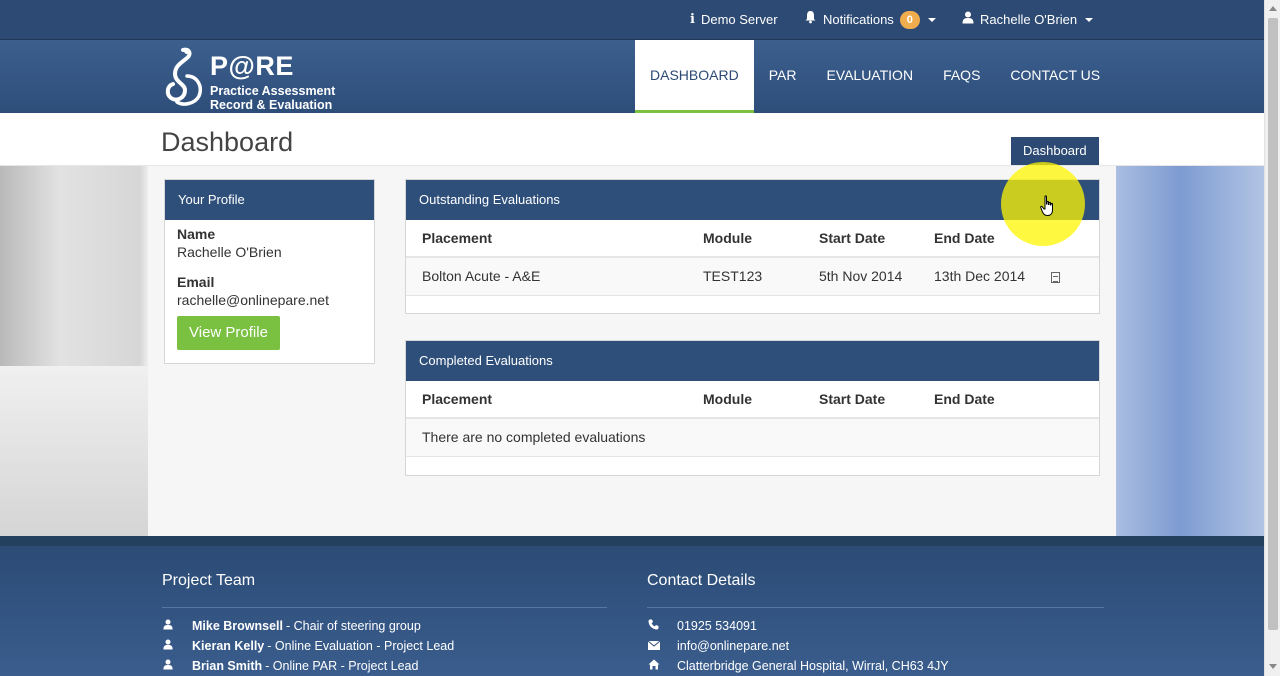 The height and width of the screenshot is (676, 1280). I want to click on contact-details-title: Contact Details, so click(875, 590).